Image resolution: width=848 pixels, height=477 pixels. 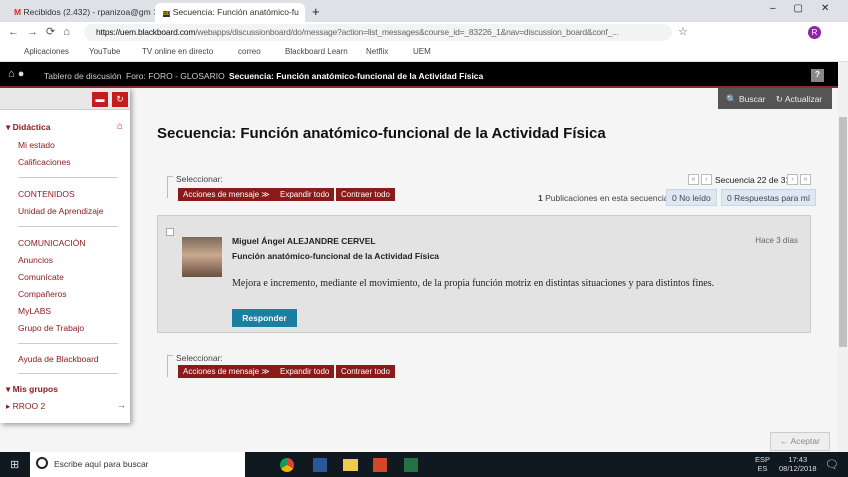 I want to click on menu-item: Comunícate, so click(x=41, y=277).